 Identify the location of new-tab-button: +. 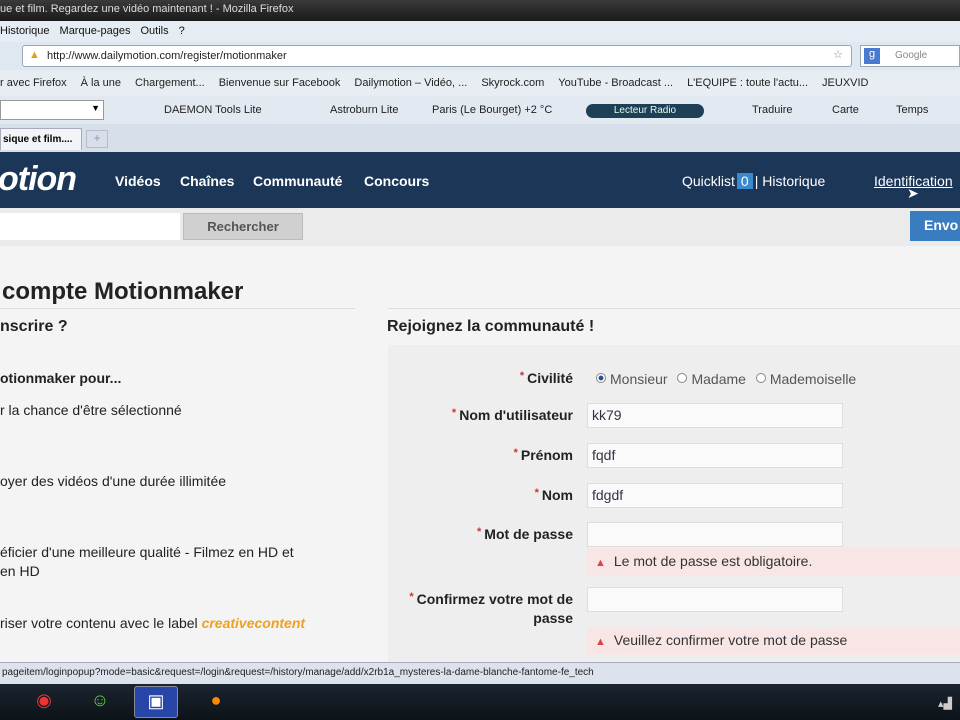
(97, 139).